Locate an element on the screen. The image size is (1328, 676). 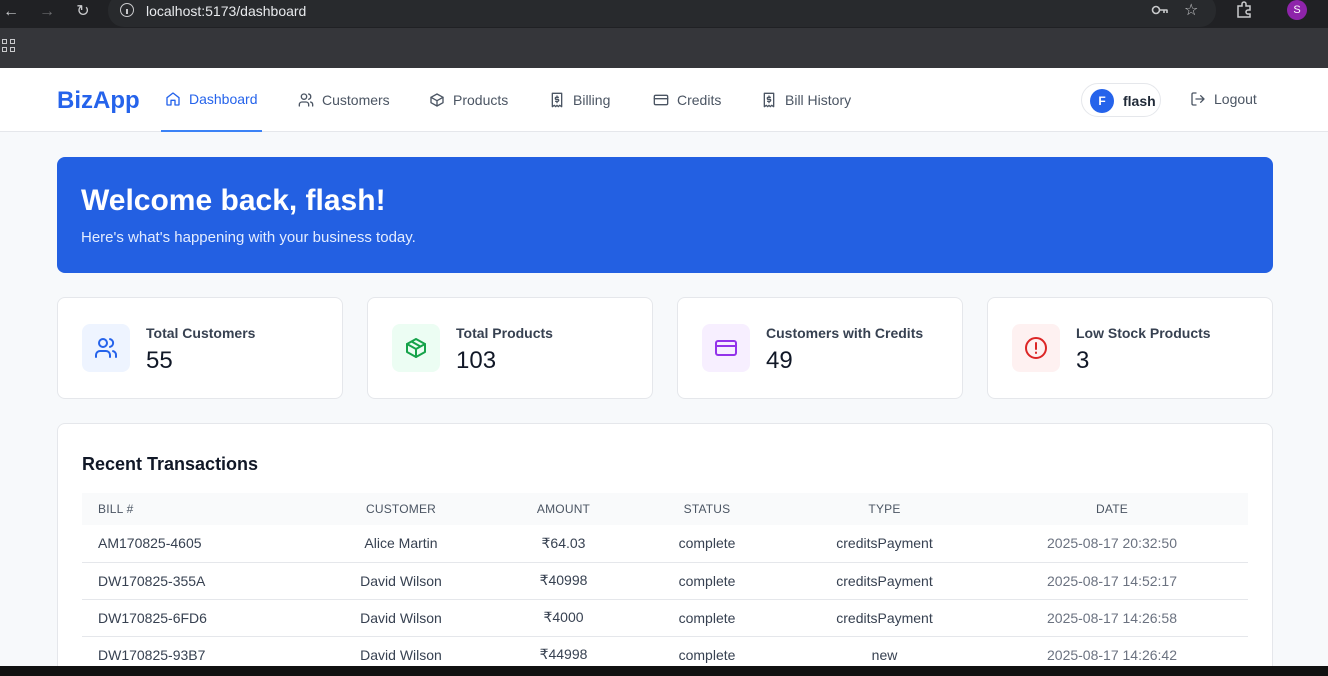
nav-dashboard: Dashboard is located at coordinates (211, 100).